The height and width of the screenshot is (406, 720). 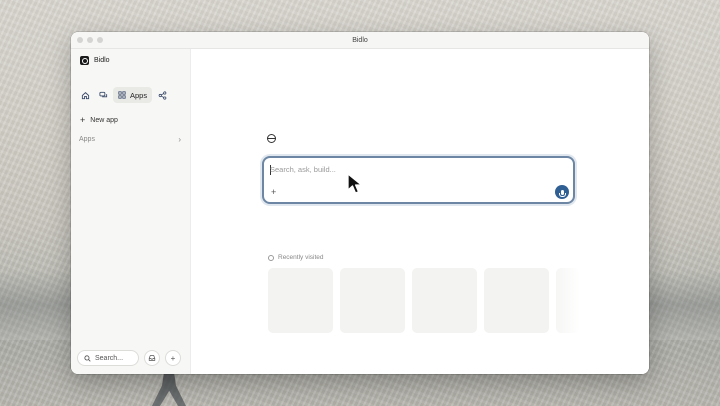 I want to click on inbox-icon, so click(x=152, y=358).